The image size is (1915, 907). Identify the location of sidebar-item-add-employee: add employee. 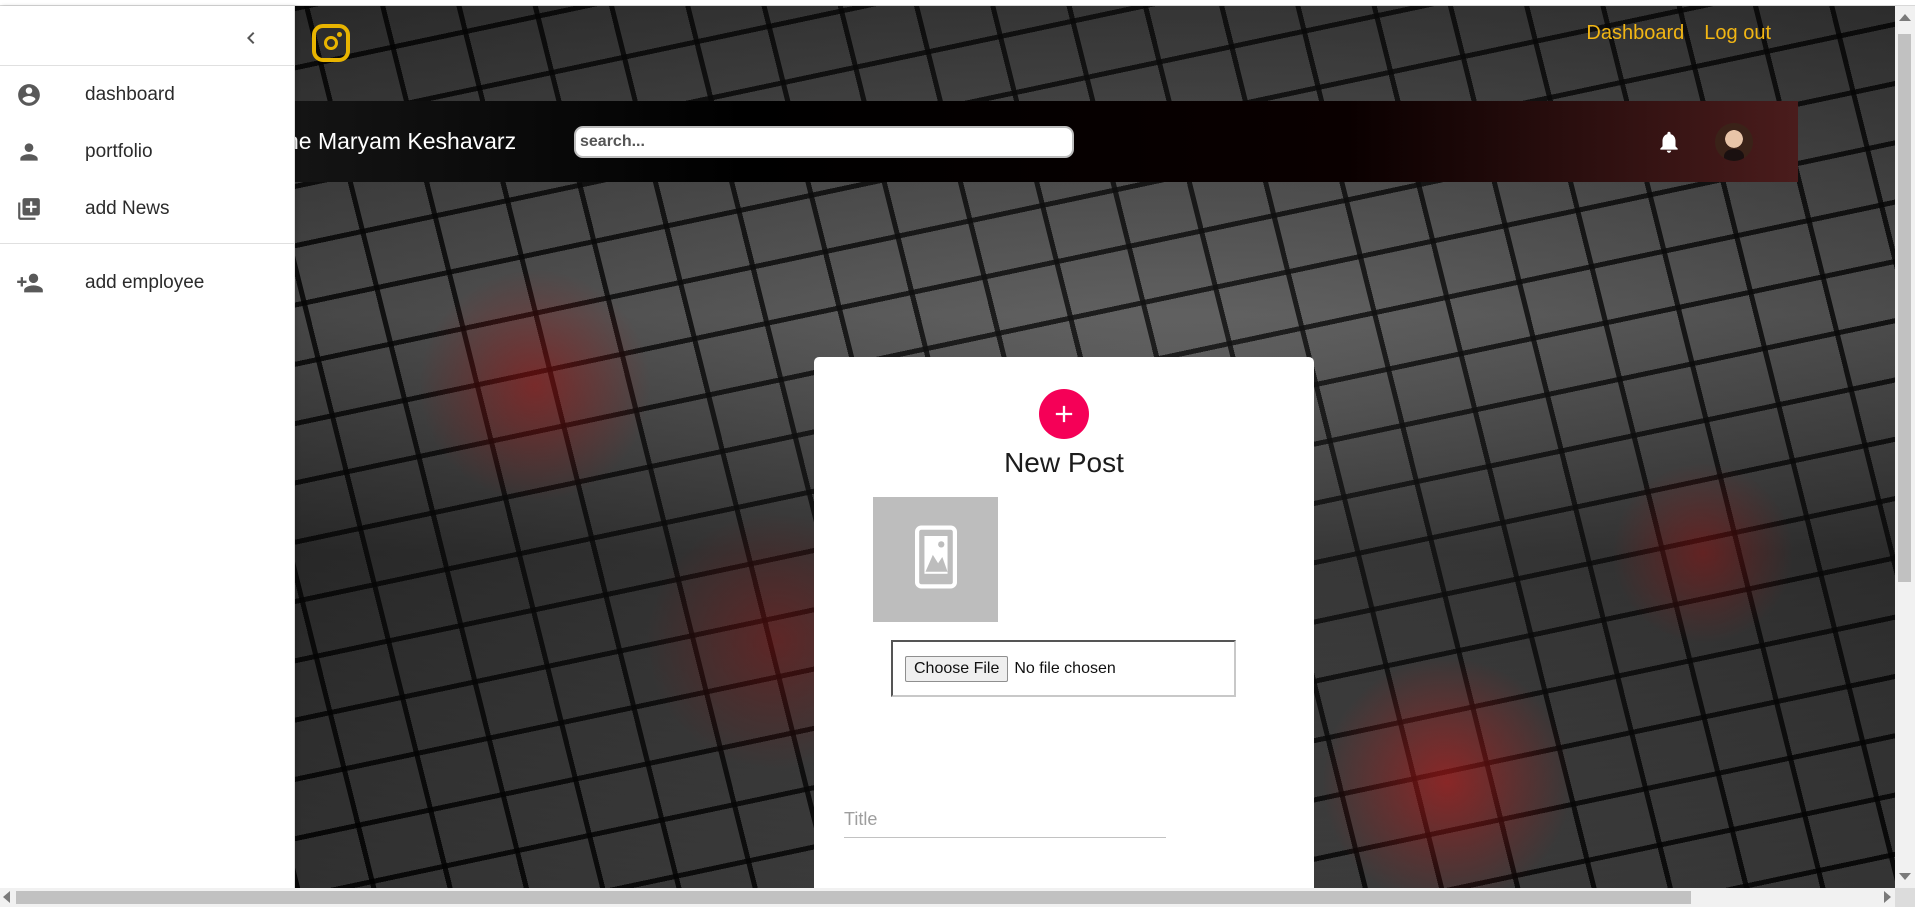
(147, 282).